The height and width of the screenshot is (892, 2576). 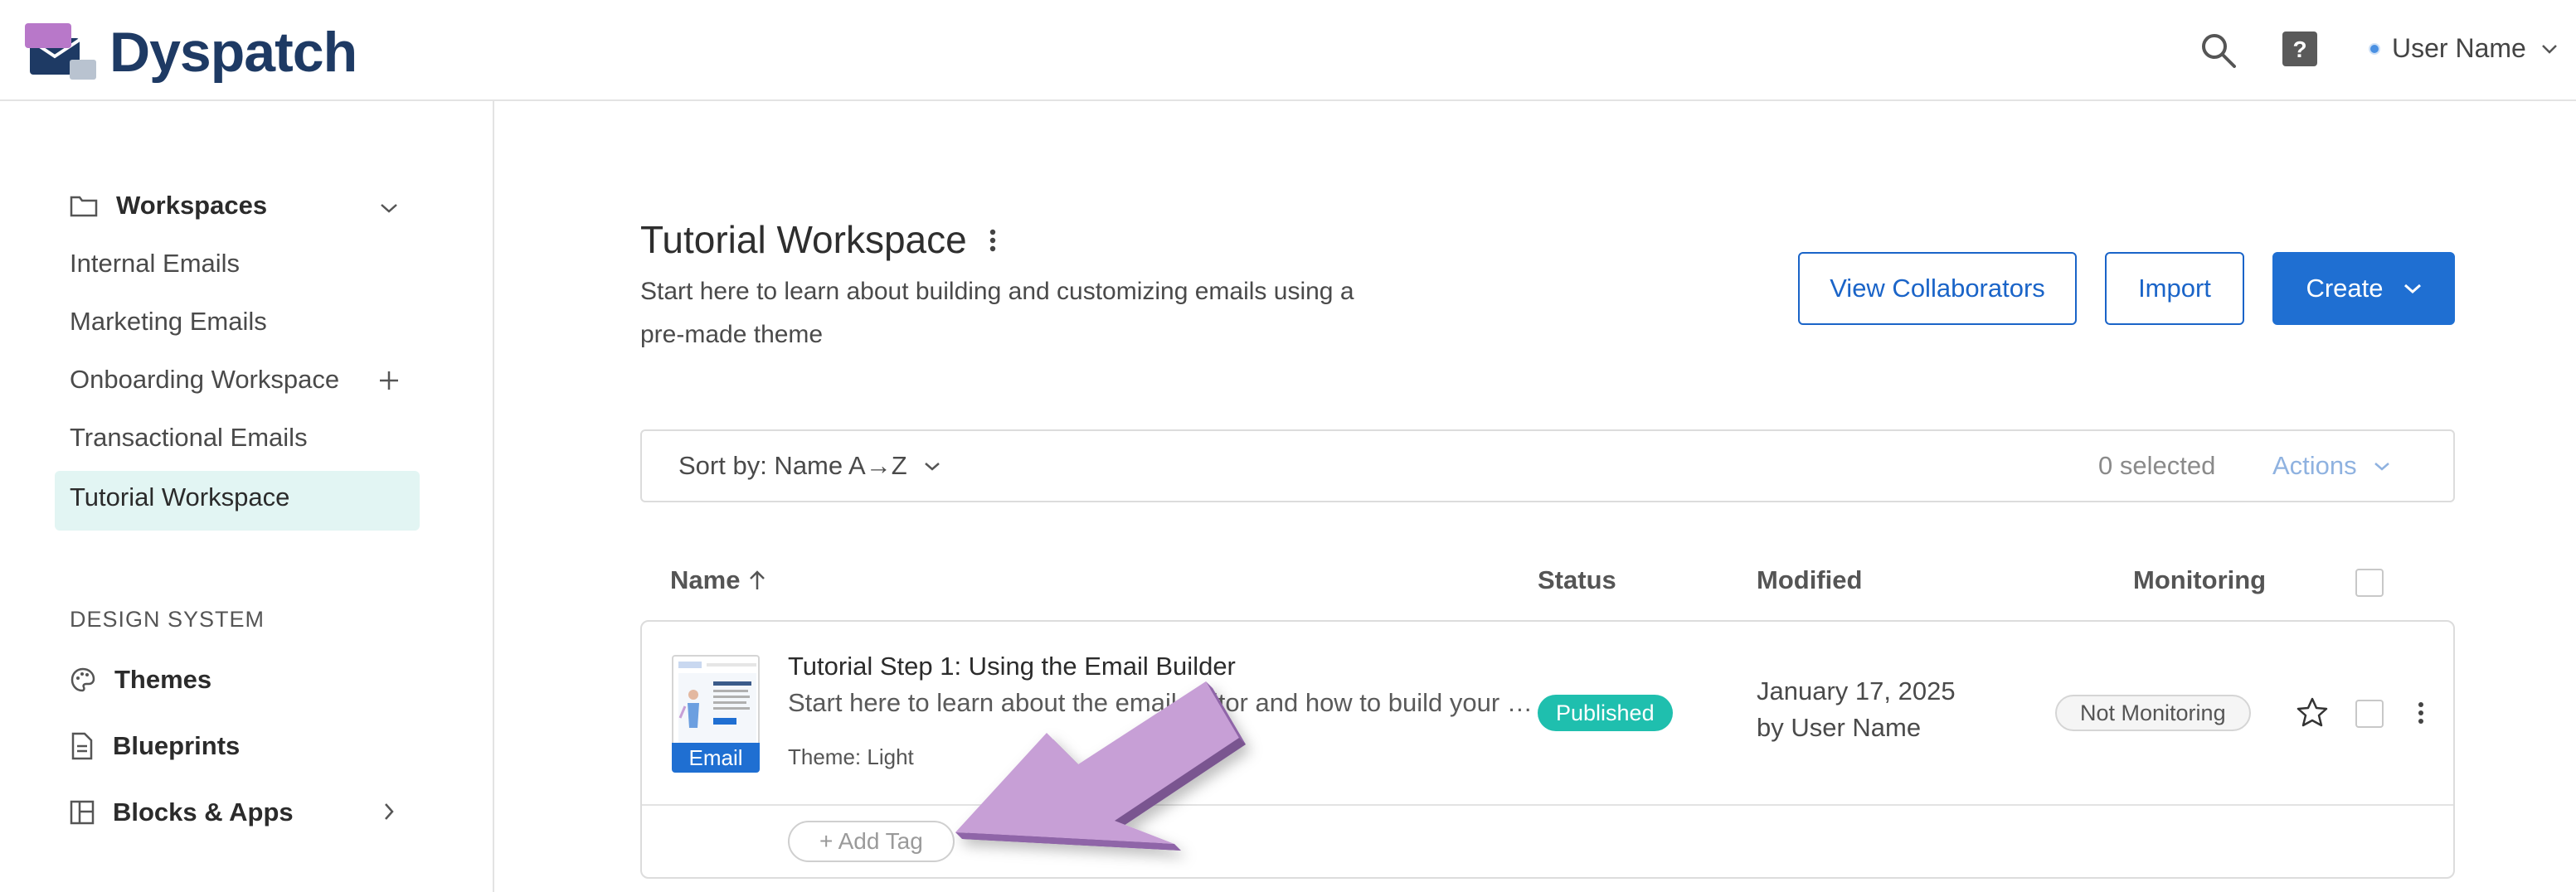 What do you see at coordinates (61, 52) in the screenshot?
I see `logo-mark-icon` at bounding box center [61, 52].